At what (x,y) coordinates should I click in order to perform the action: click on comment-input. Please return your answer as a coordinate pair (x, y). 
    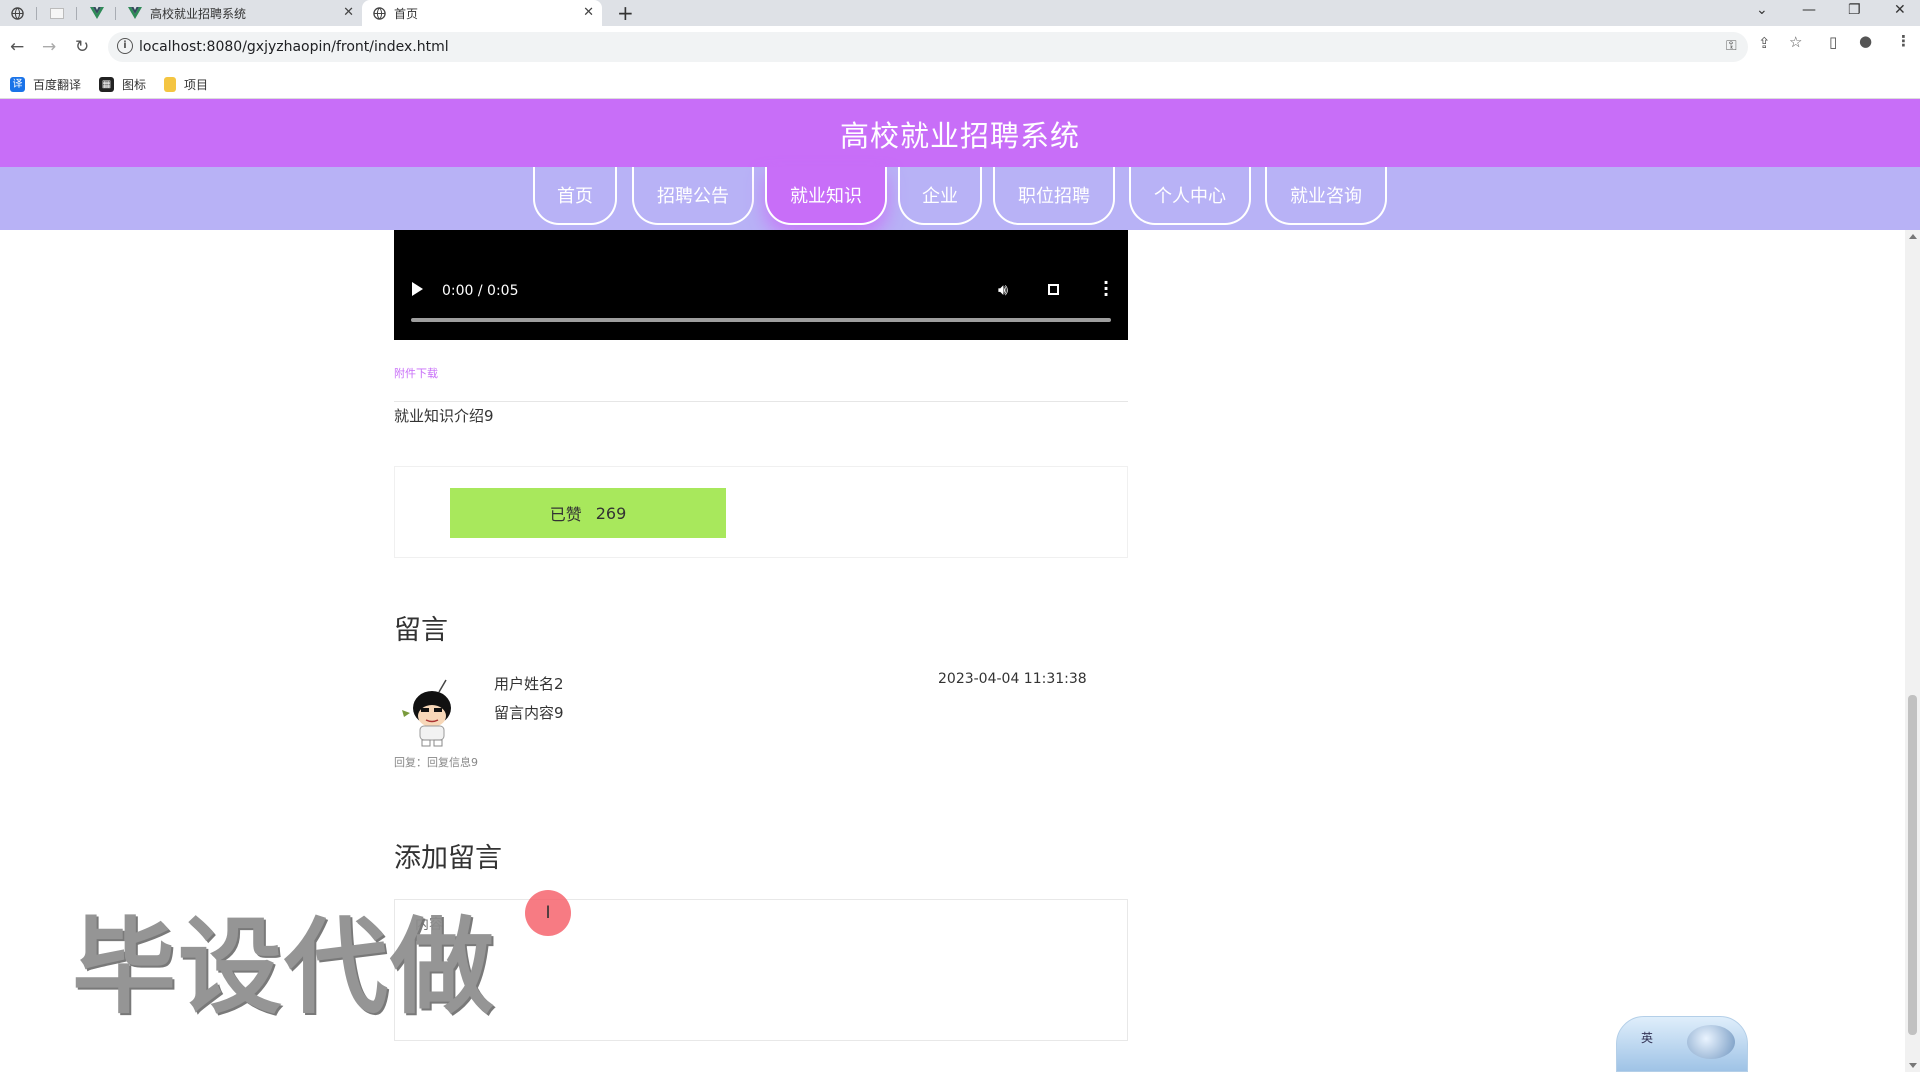
    Looking at the image, I should click on (761, 970).